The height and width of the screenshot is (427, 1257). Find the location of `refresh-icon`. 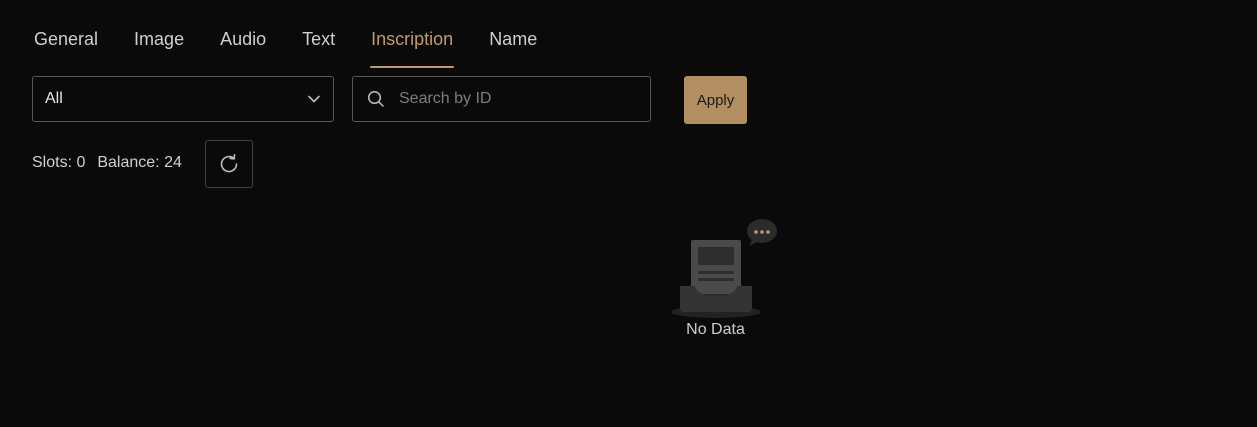

refresh-icon is located at coordinates (229, 164).